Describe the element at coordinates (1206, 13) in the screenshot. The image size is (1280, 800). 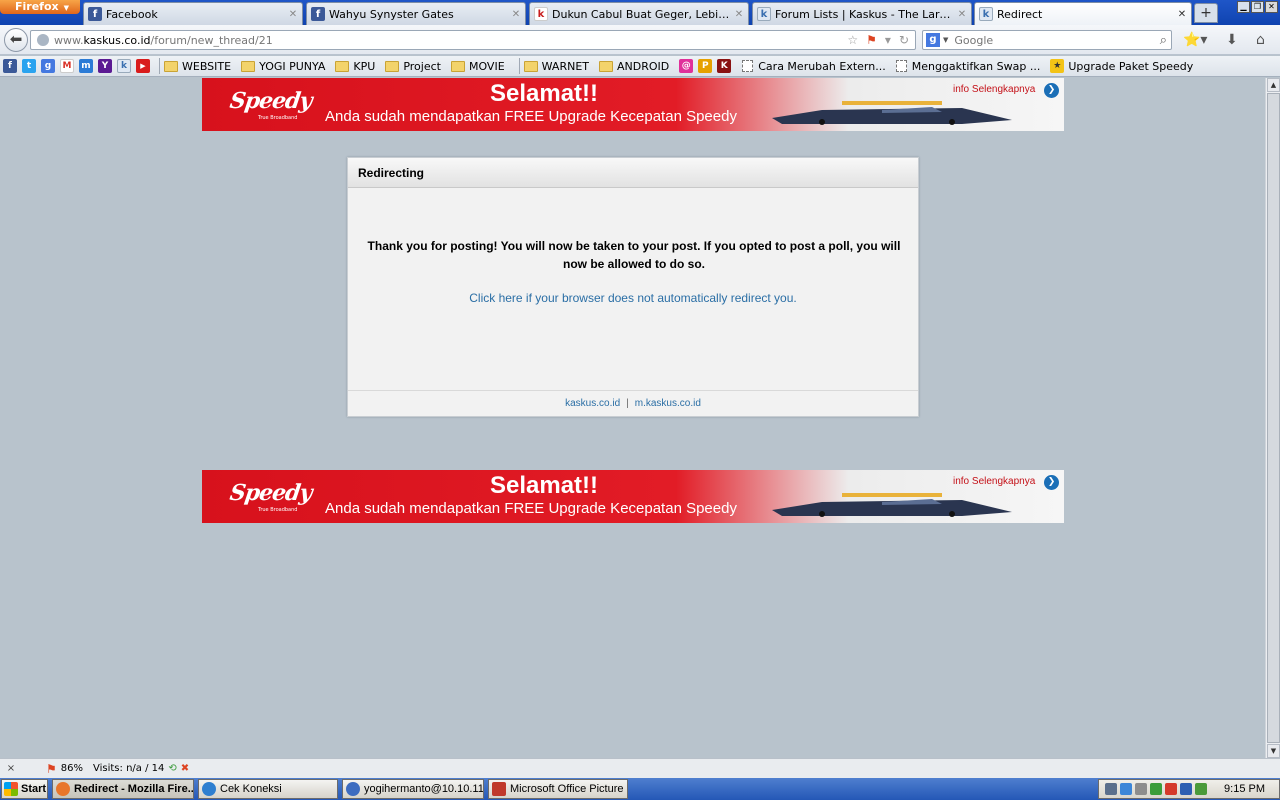
I see `new-tab-button: +` at that location.